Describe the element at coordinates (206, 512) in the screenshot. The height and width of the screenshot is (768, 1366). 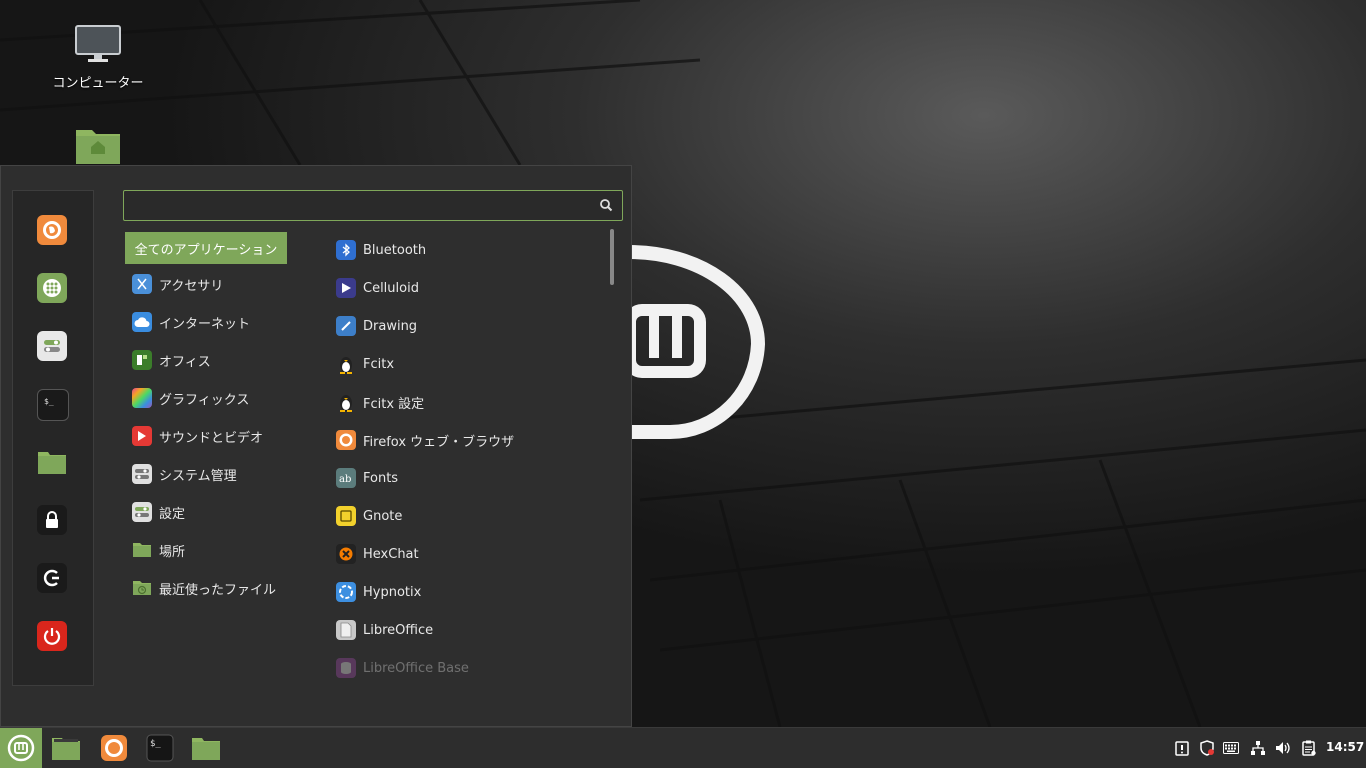
I see `category-preferences: 設定` at that location.